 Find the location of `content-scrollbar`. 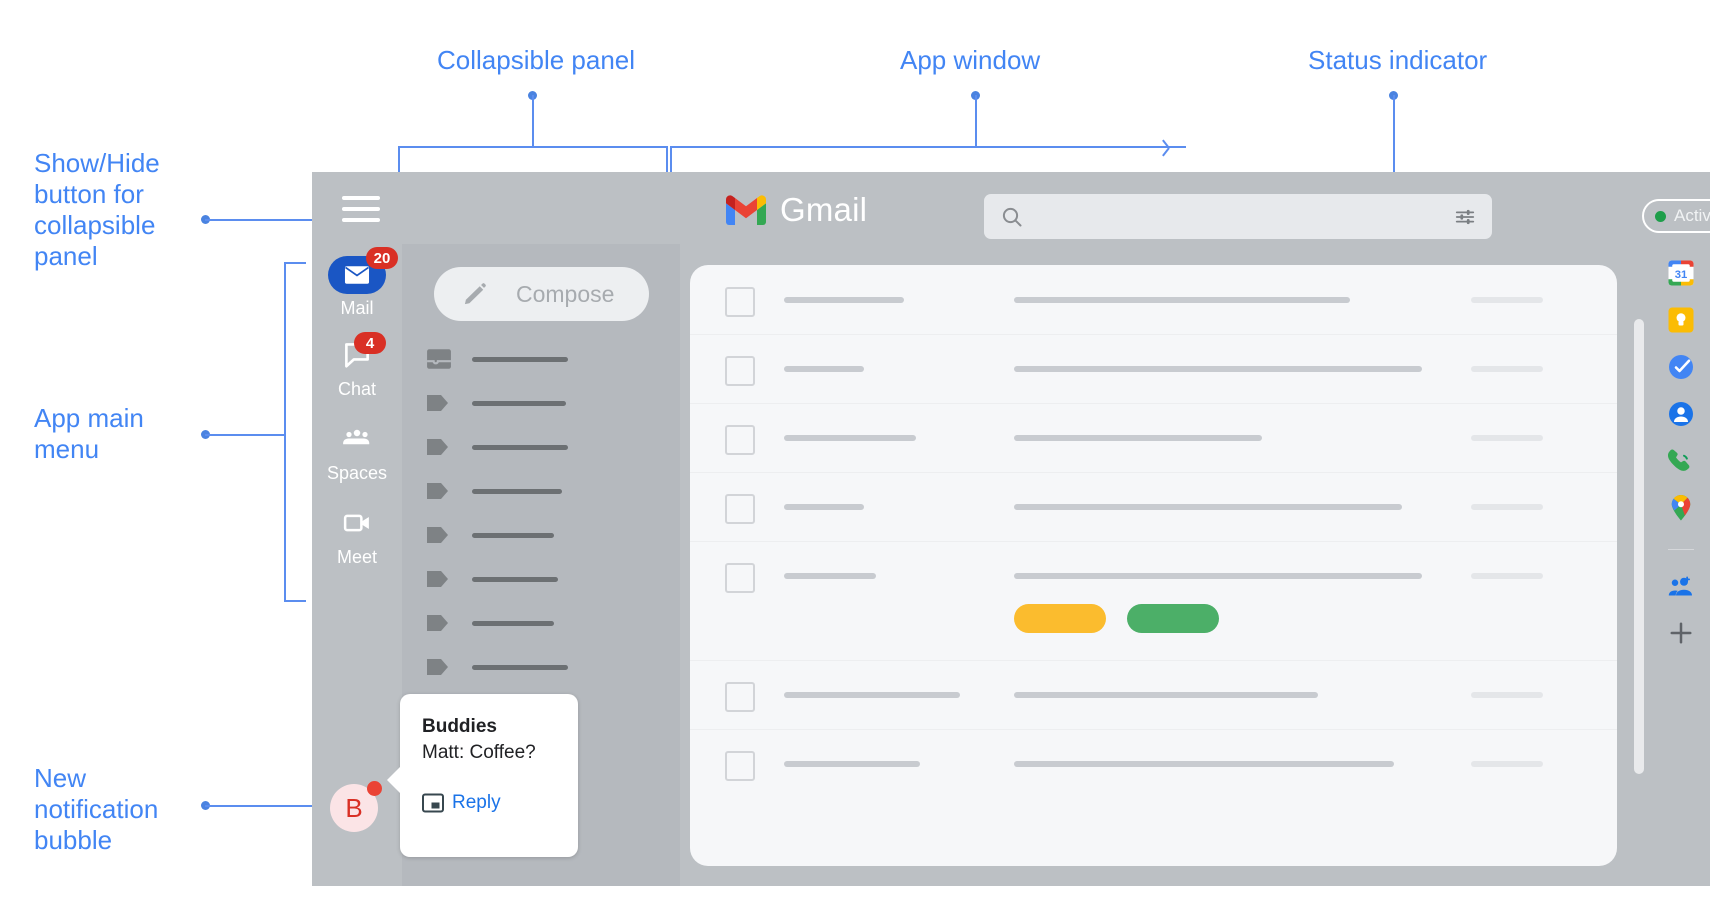

content-scrollbar is located at coordinates (1639, 546).